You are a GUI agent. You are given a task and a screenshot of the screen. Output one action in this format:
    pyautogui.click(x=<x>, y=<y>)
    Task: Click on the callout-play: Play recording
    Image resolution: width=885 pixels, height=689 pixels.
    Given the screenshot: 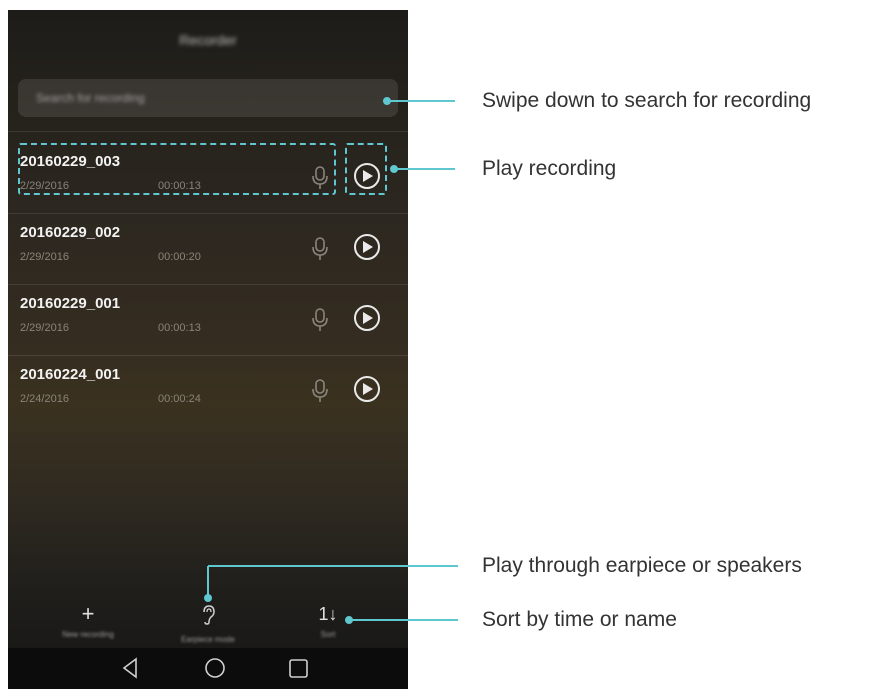 What is the action you would take?
    pyautogui.click(x=549, y=168)
    